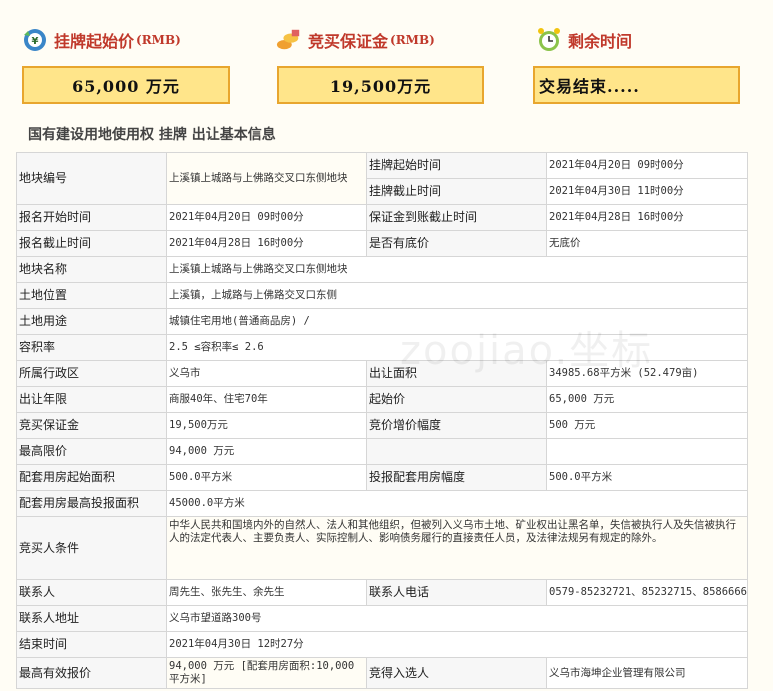  What do you see at coordinates (91, 548) in the screenshot?
I see `conditions-label: 竞买人条件` at bounding box center [91, 548].